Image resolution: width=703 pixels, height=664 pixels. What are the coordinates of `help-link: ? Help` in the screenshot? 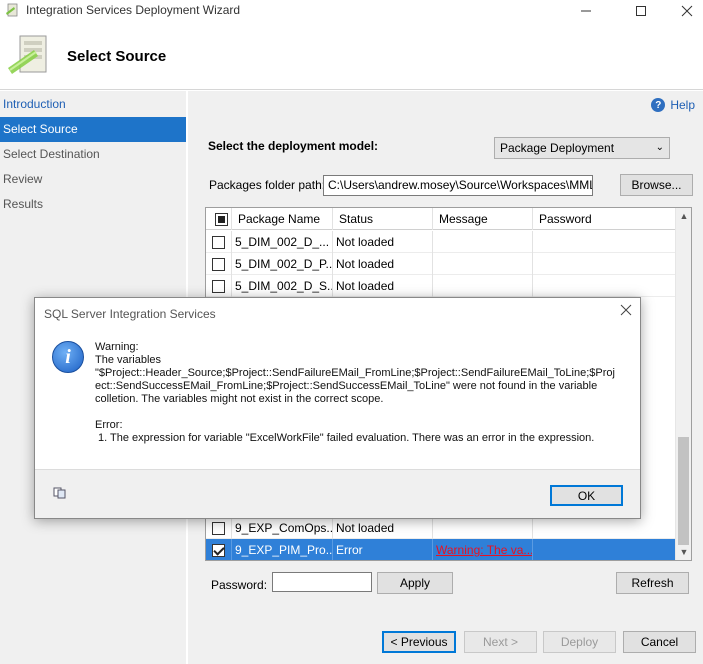 It's located at (673, 105).